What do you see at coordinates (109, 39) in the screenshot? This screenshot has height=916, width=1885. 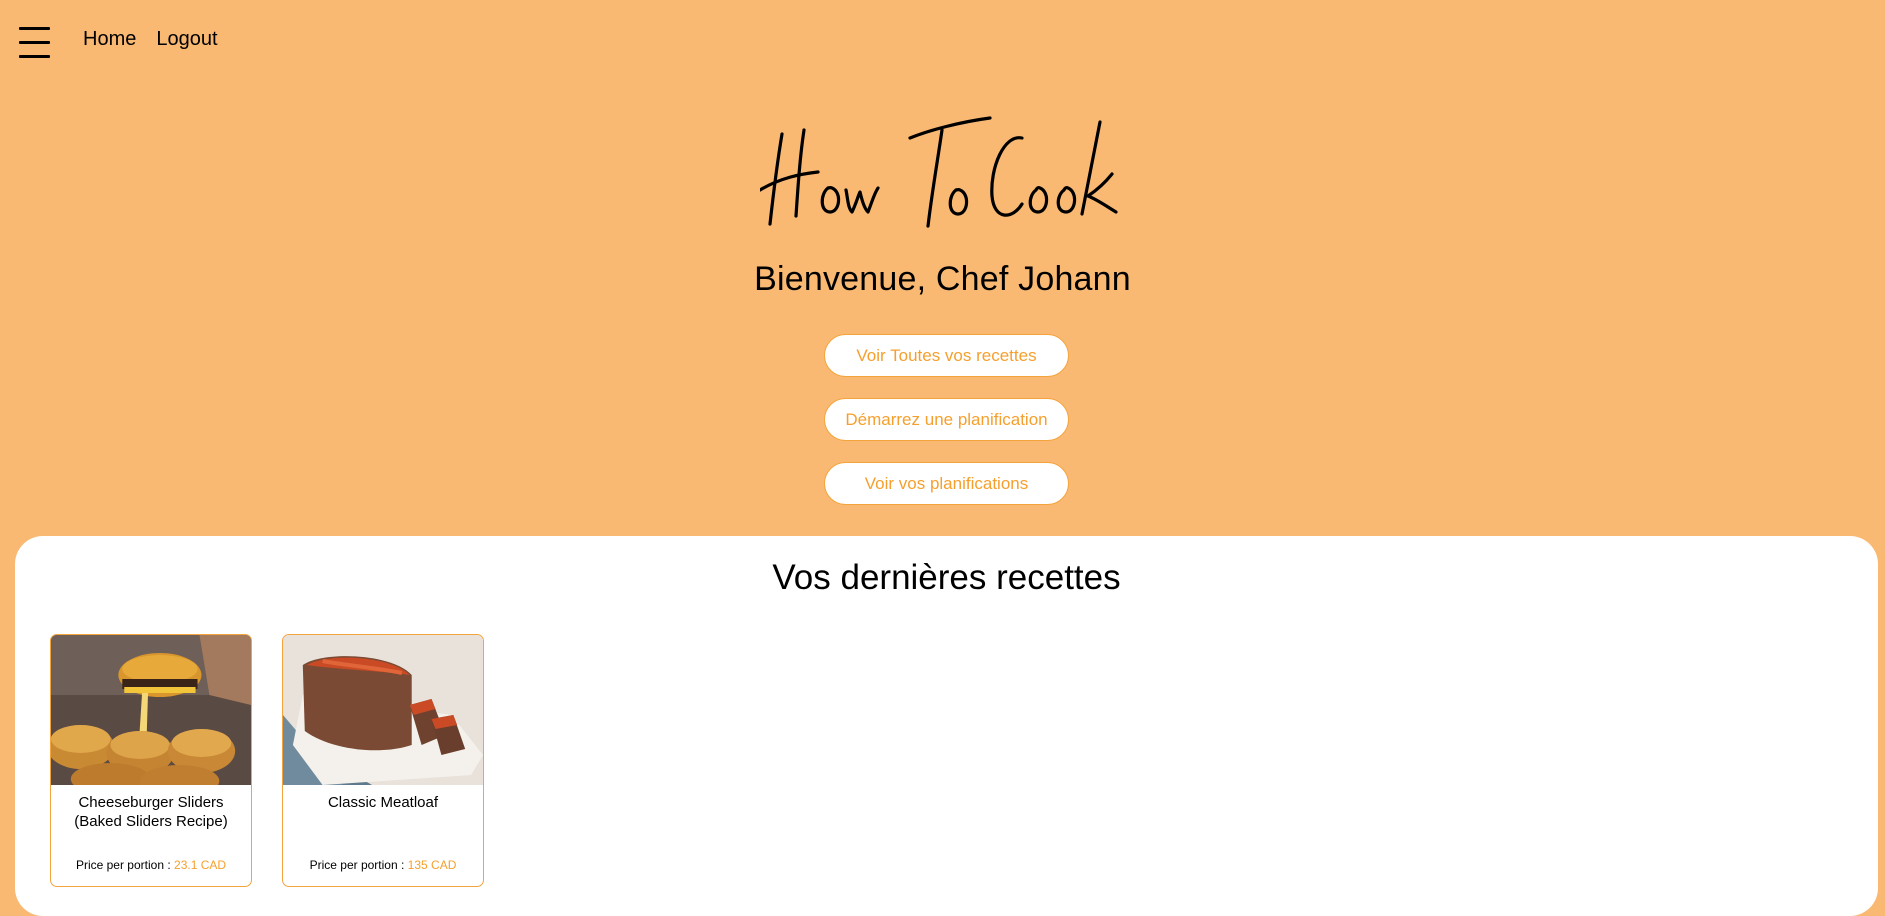 I see `nav-home-link: Home` at bounding box center [109, 39].